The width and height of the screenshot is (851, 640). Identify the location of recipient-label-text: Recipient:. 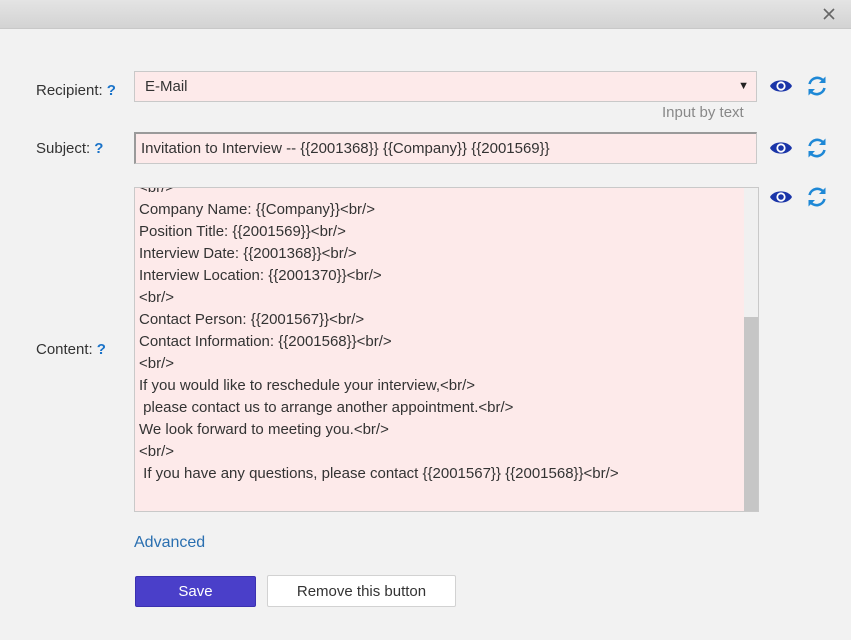
(69, 90).